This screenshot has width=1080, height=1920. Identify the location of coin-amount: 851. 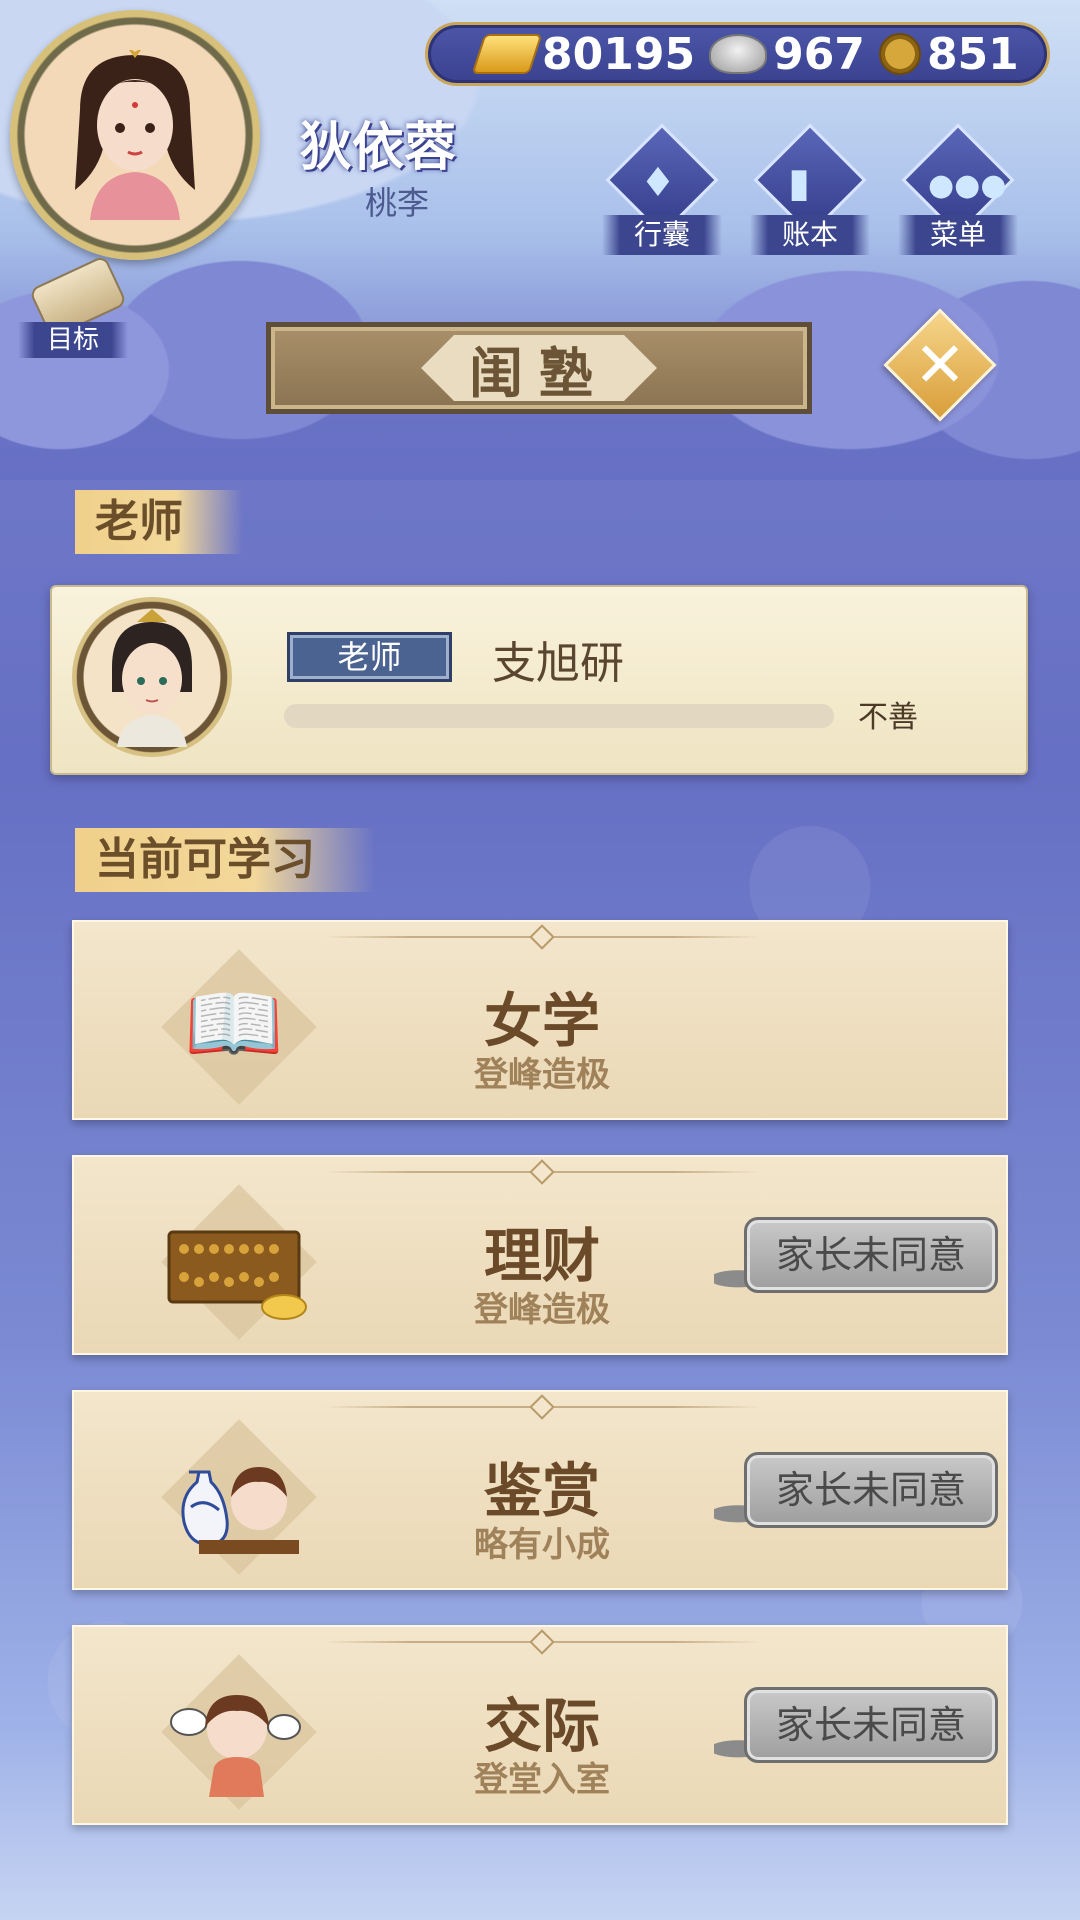
(972, 54).